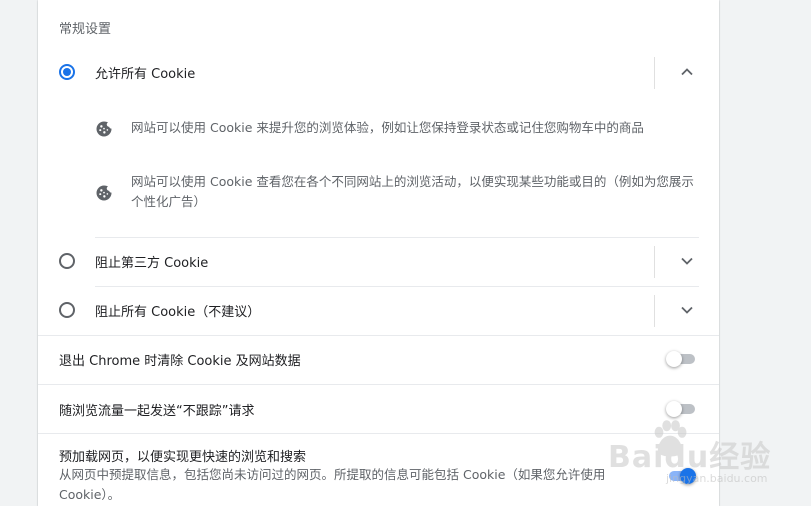 This screenshot has width=811, height=506. What do you see at coordinates (67, 310) in the screenshot?
I see `radio-block-all` at bounding box center [67, 310].